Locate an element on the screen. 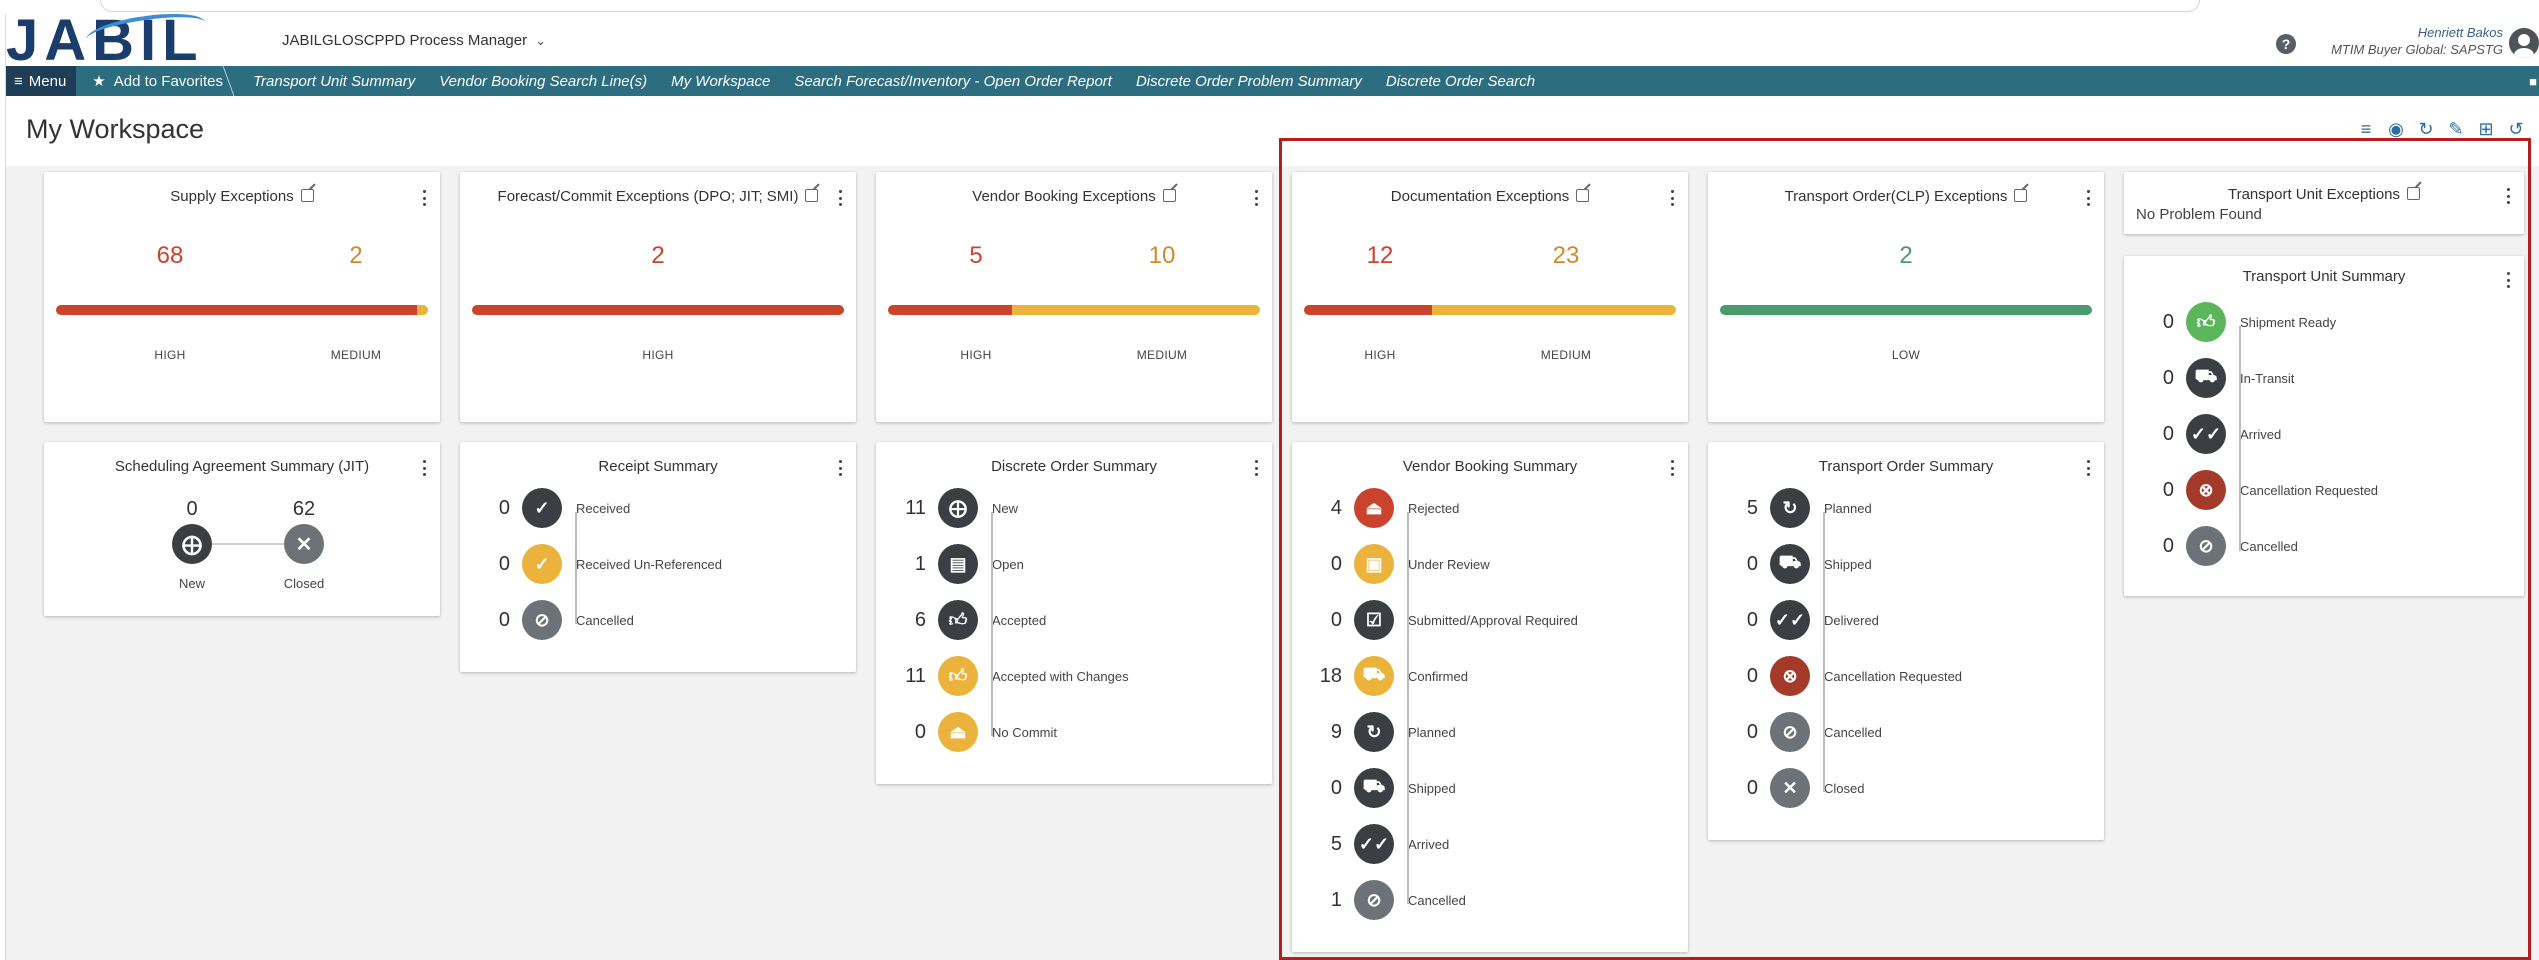 The image size is (2539, 960). summary-row: 6 👍︎ Accepted is located at coordinates (961, 620).